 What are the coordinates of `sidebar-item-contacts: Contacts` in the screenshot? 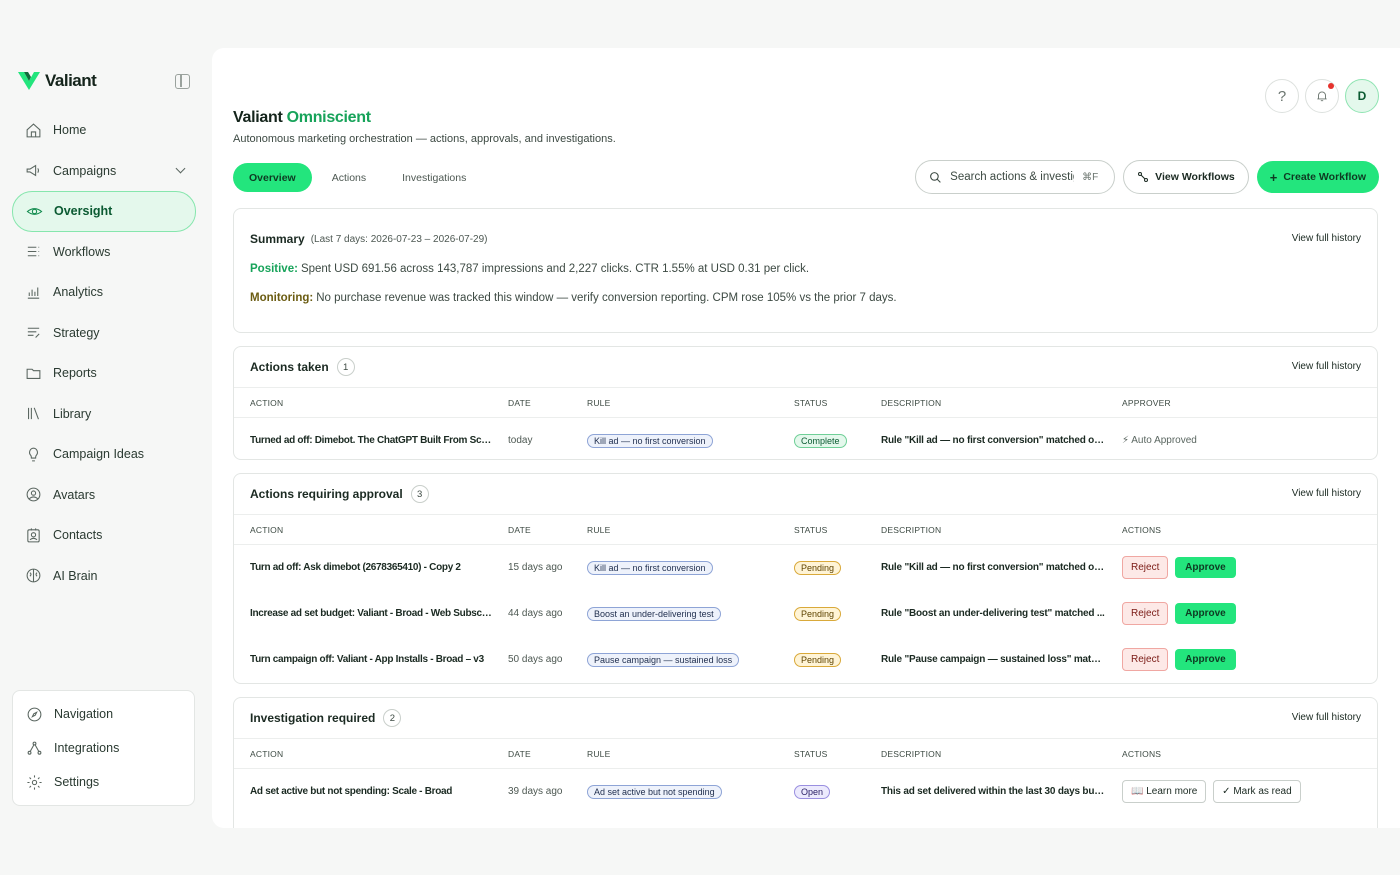 It's located at (104, 535).